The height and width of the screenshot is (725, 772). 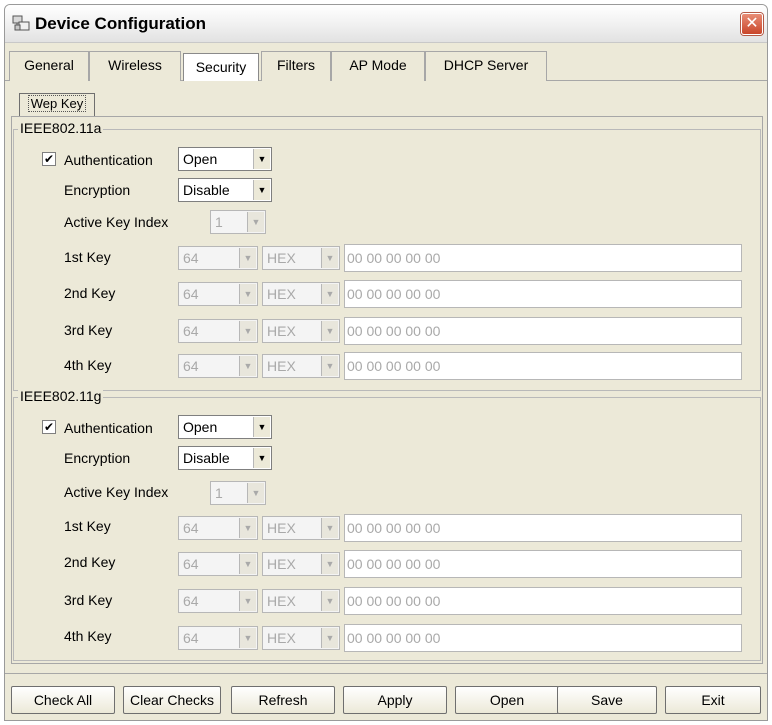 What do you see at coordinates (221, 67) in the screenshot?
I see `tab-security: Security` at bounding box center [221, 67].